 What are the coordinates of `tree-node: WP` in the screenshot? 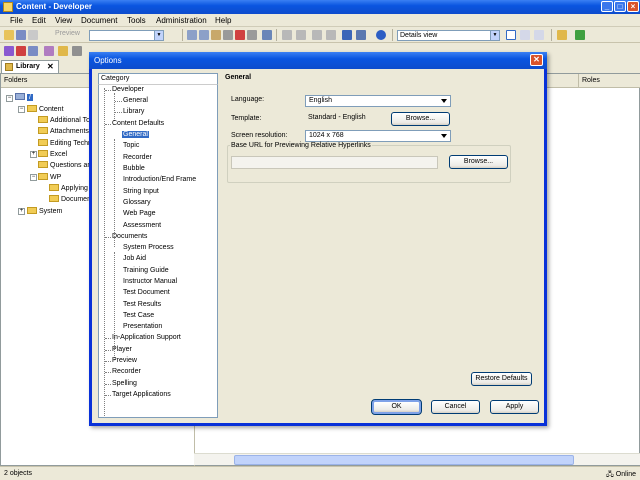 It's located at (49, 177).